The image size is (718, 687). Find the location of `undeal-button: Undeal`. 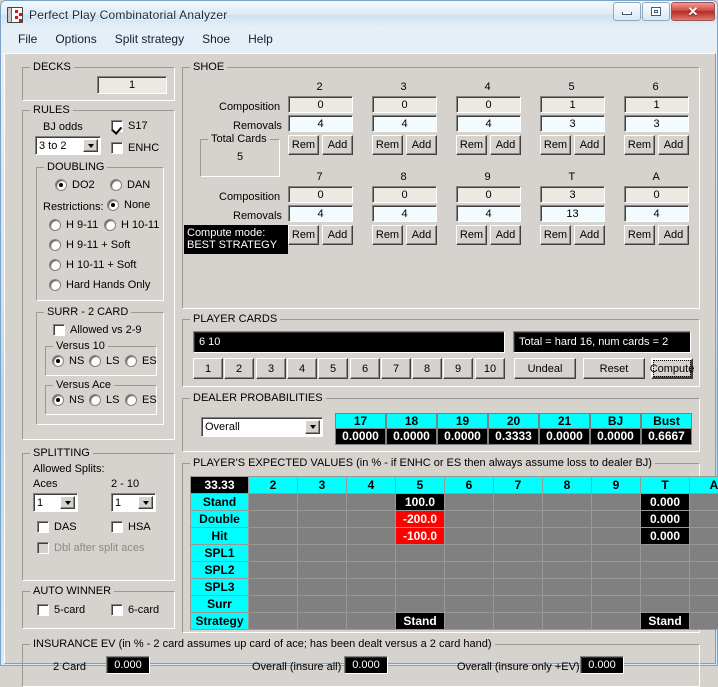

undeal-button: Undeal is located at coordinates (545, 368).